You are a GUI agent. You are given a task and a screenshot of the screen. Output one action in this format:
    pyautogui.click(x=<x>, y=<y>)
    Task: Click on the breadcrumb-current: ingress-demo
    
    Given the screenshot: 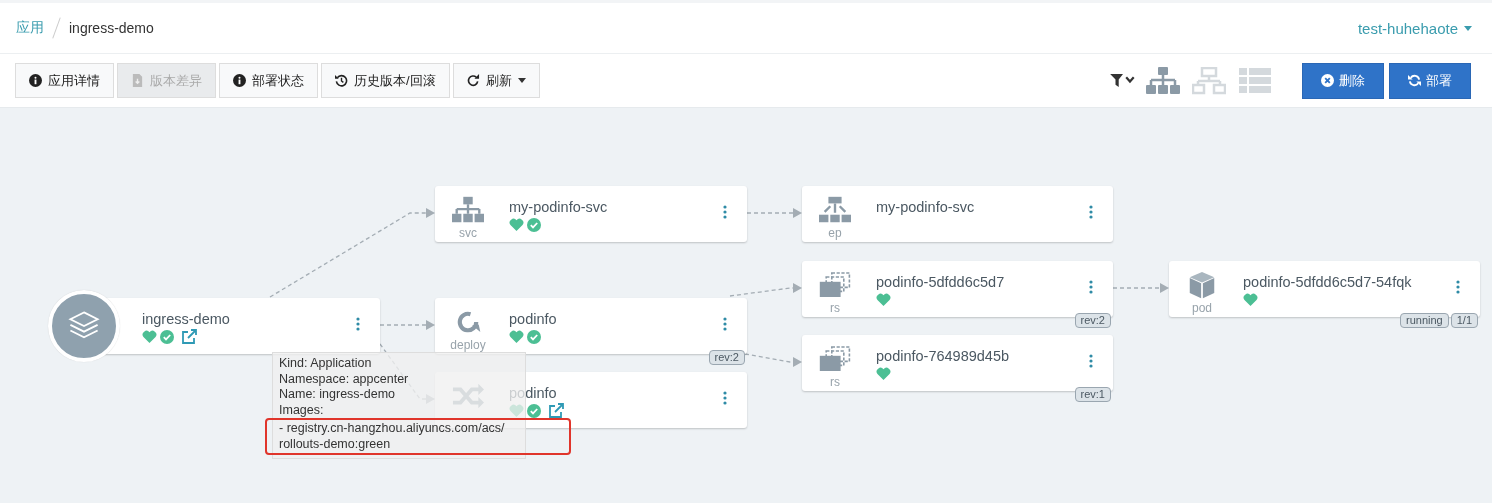 What is the action you would take?
    pyautogui.click(x=111, y=28)
    